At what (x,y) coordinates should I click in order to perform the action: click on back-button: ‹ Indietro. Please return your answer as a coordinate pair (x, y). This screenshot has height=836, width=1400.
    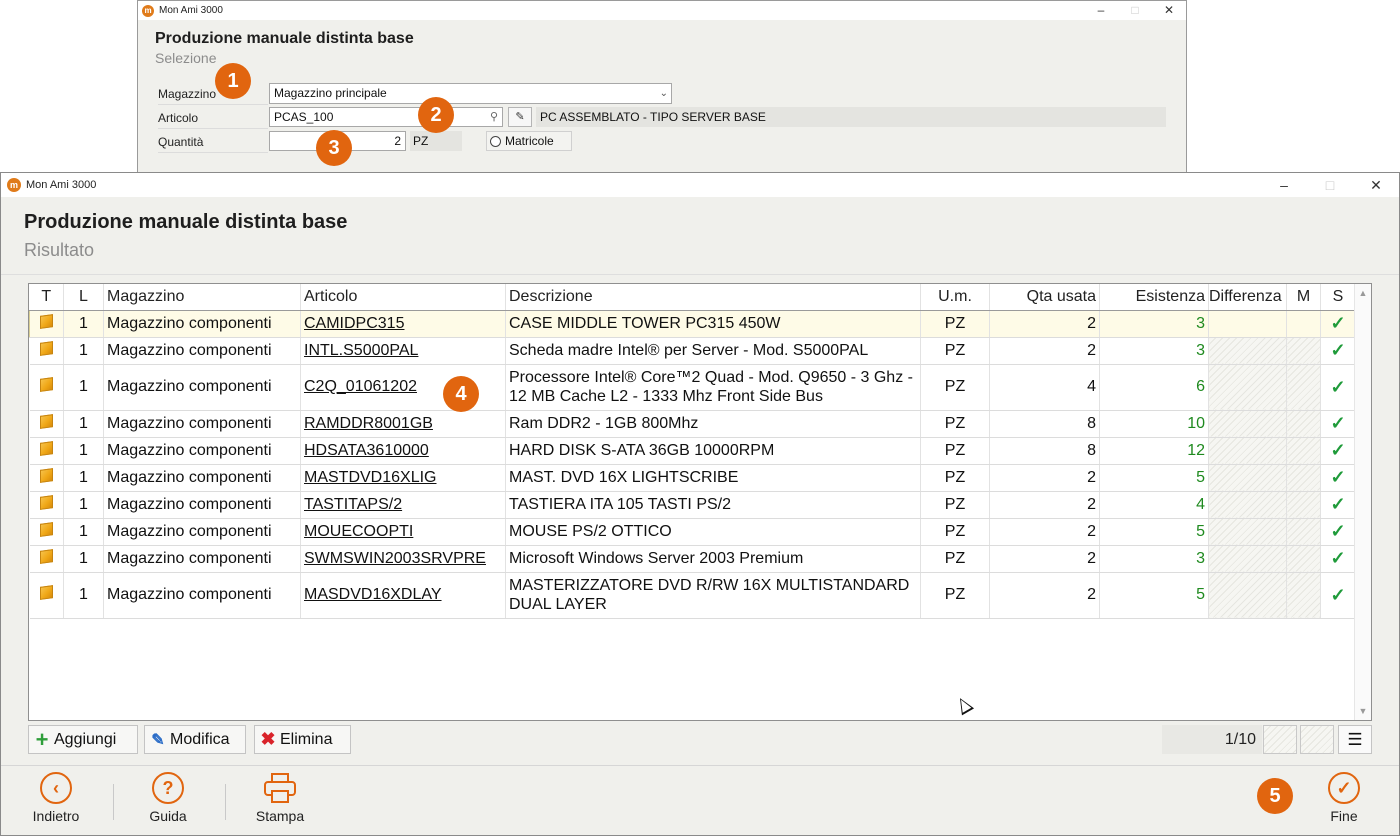
    Looking at the image, I should click on (56, 798).